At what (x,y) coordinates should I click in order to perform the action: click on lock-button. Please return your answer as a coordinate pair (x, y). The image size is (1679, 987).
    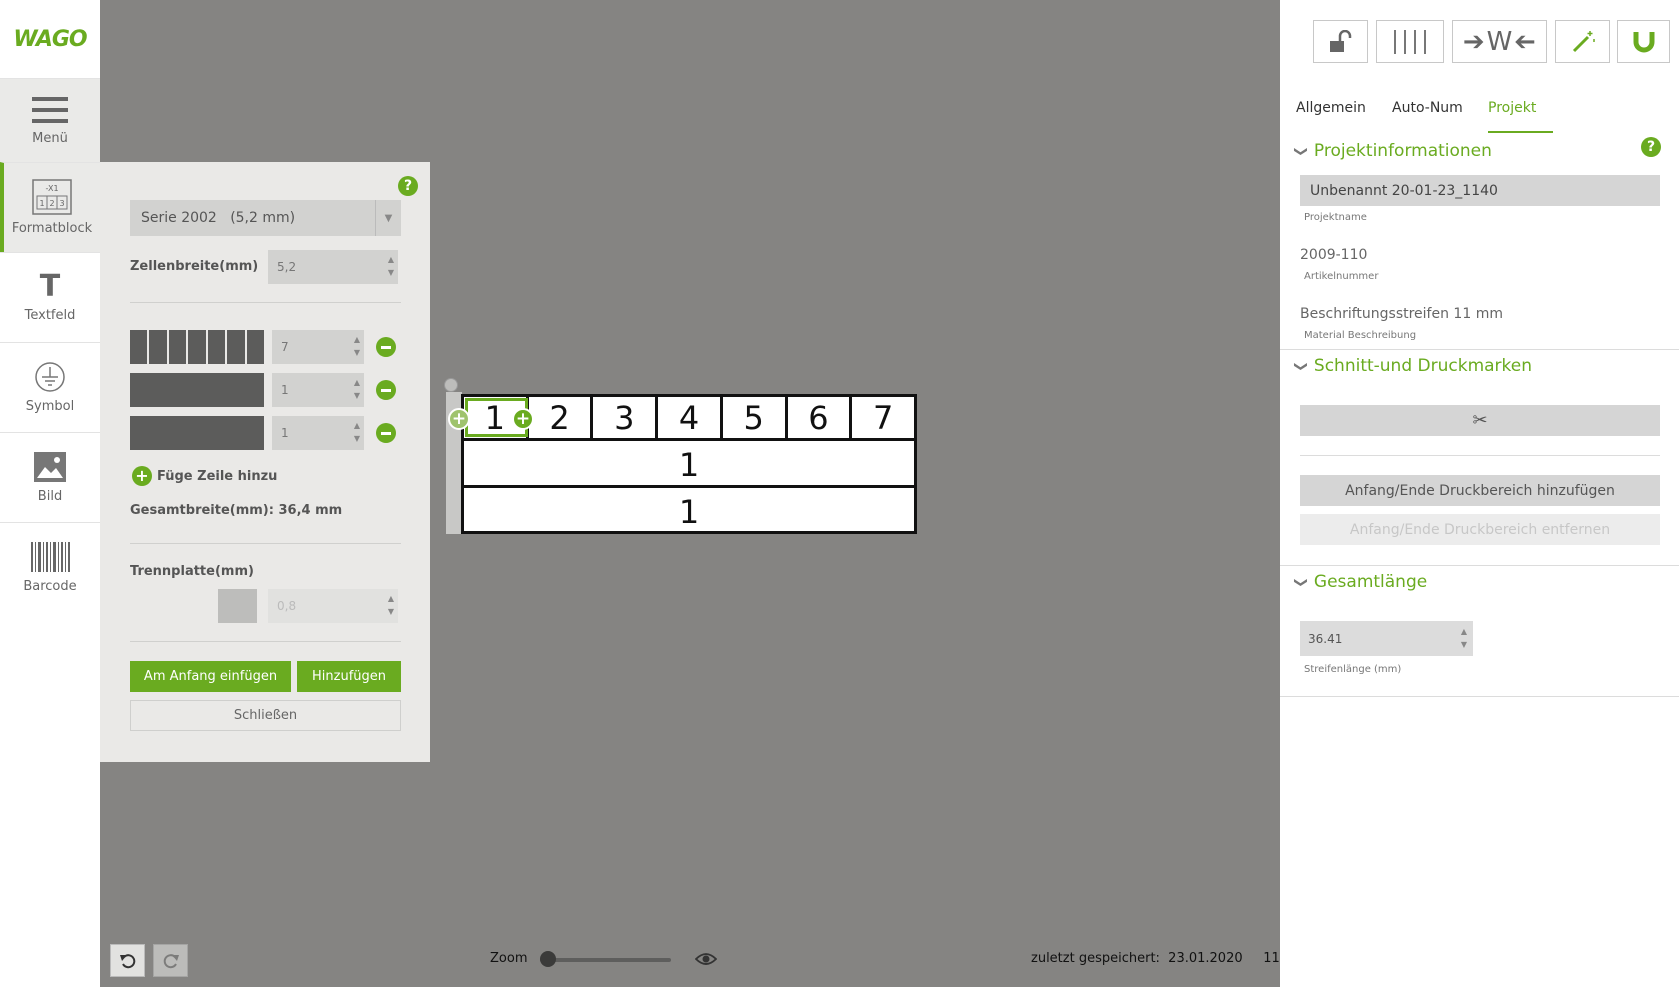
    Looking at the image, I should click on (1340, 41).